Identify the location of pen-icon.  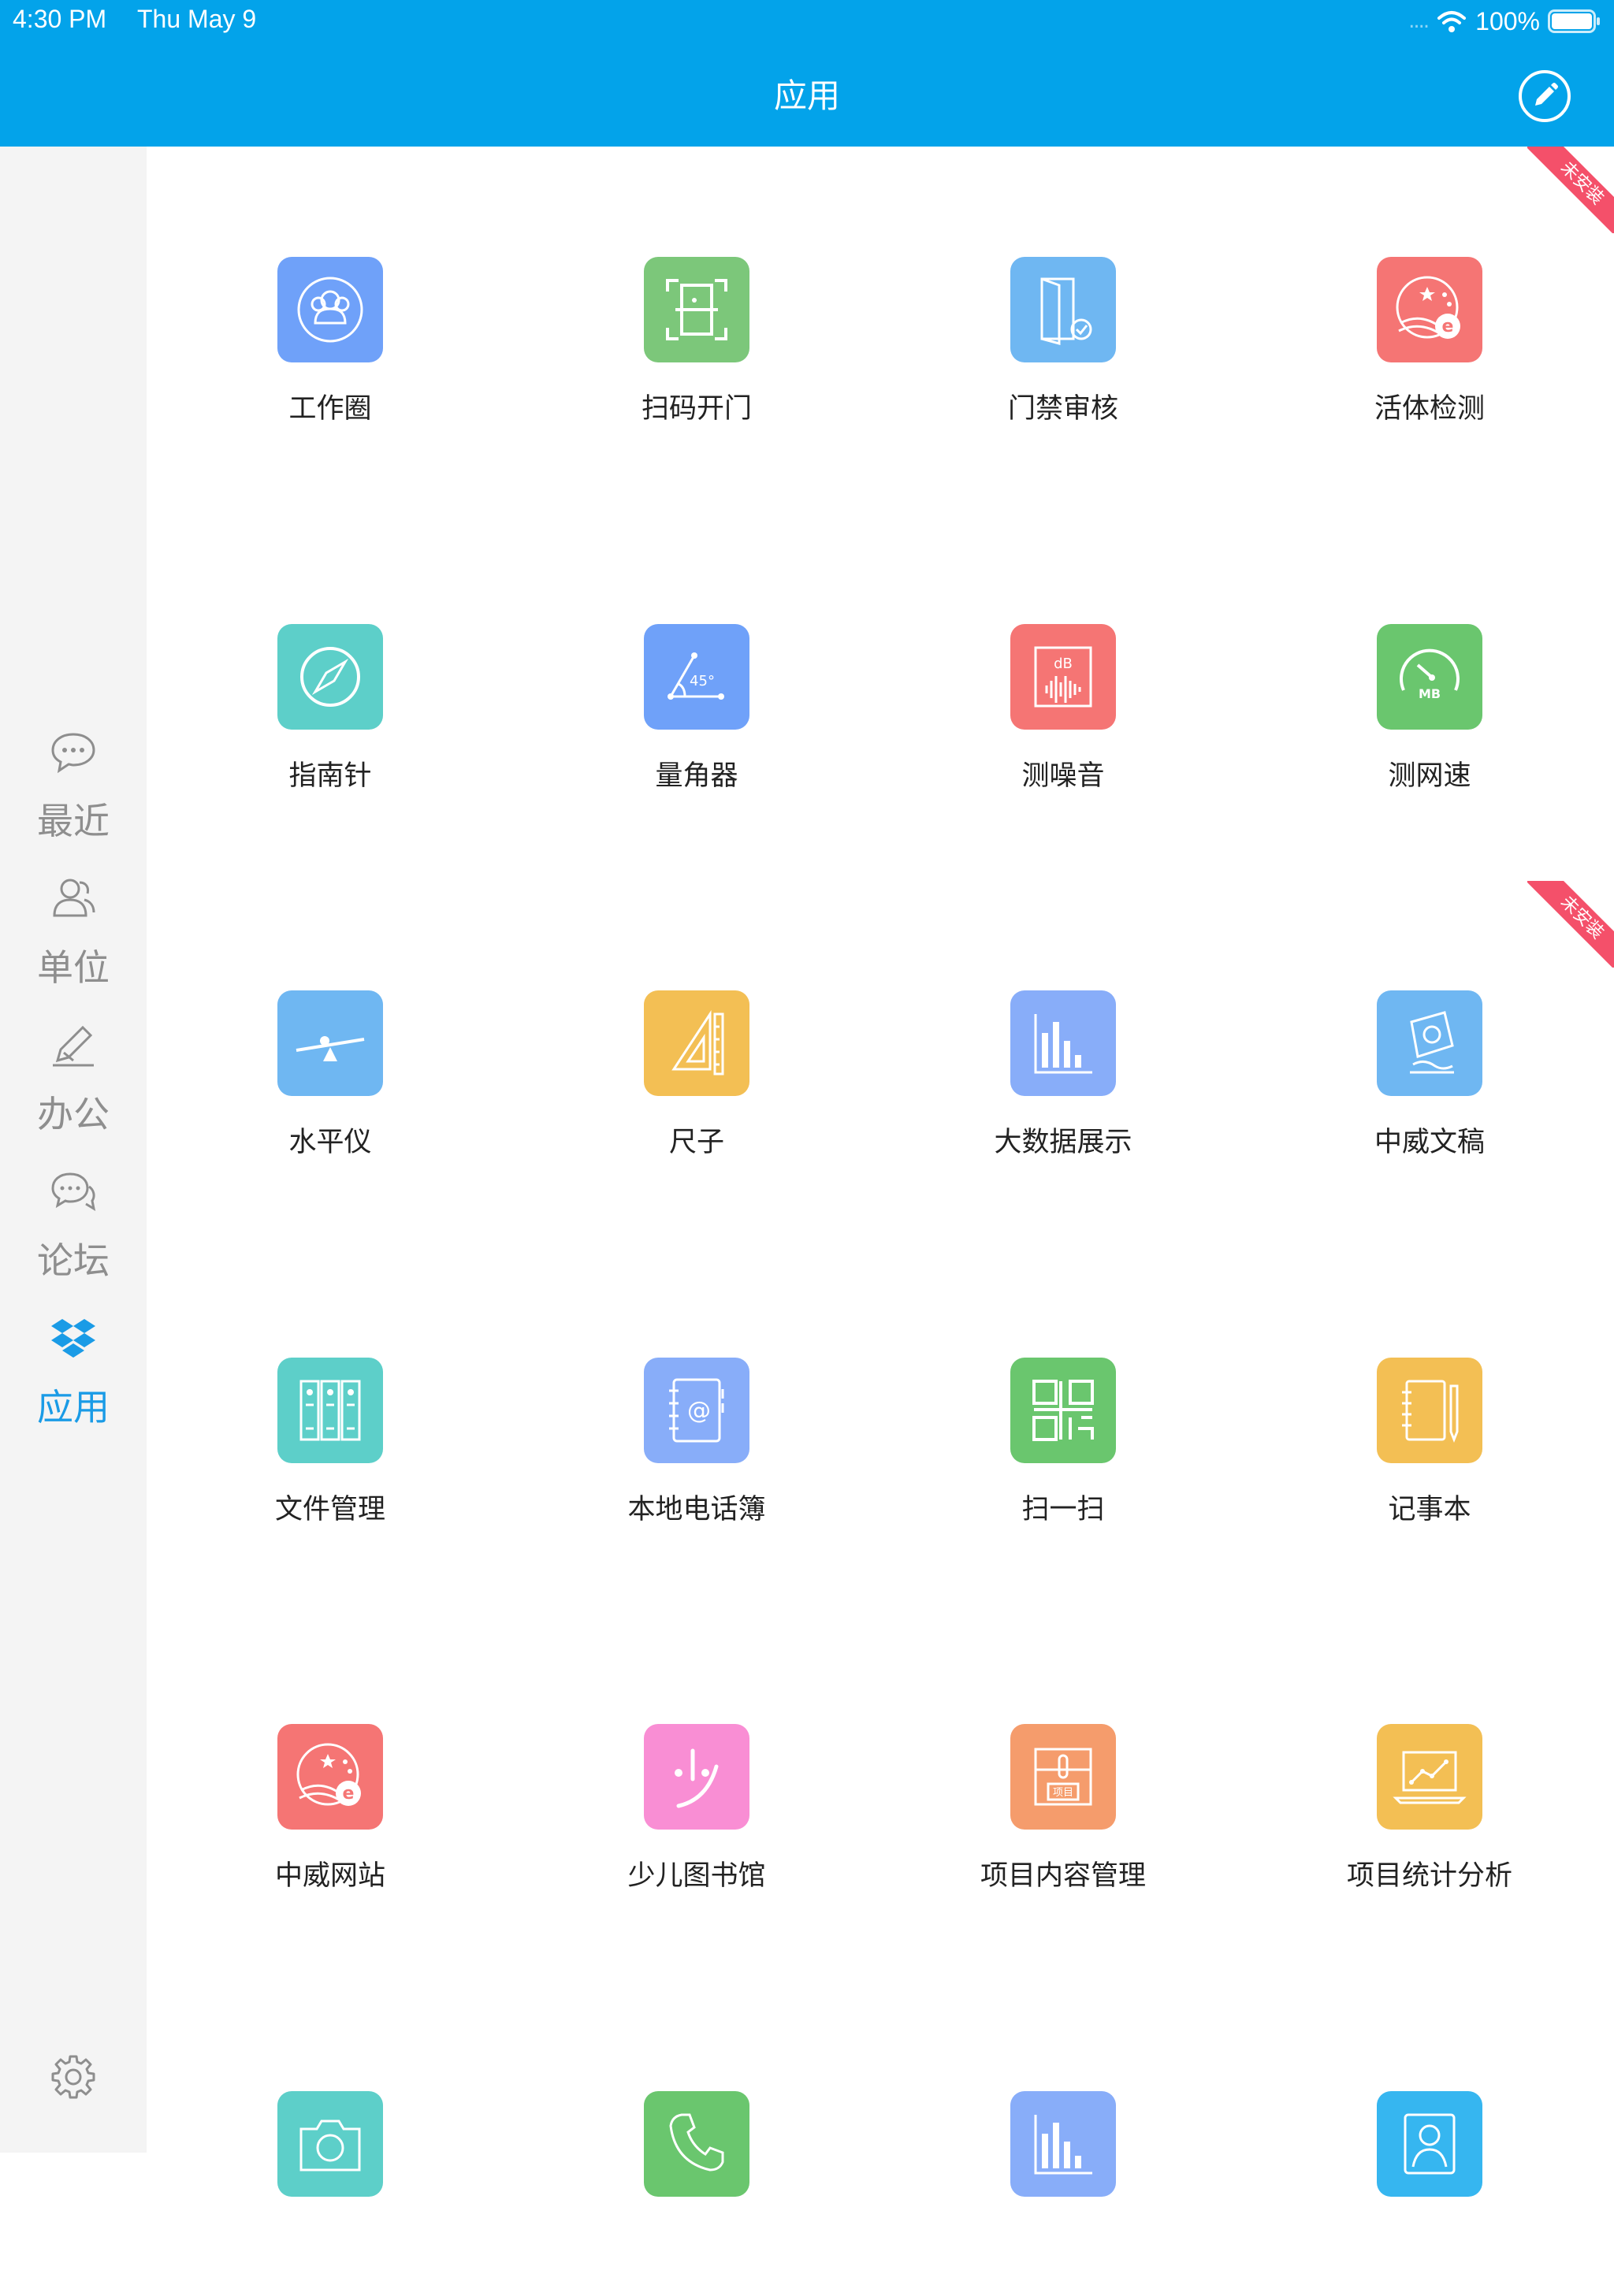
(73, 1046).